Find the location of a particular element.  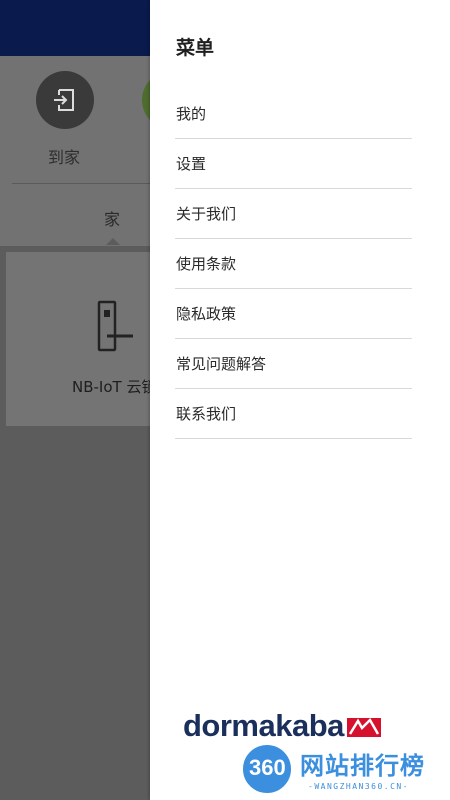

device-card-label: NB-IoT 云锁 is located at coordinates (114, 387).